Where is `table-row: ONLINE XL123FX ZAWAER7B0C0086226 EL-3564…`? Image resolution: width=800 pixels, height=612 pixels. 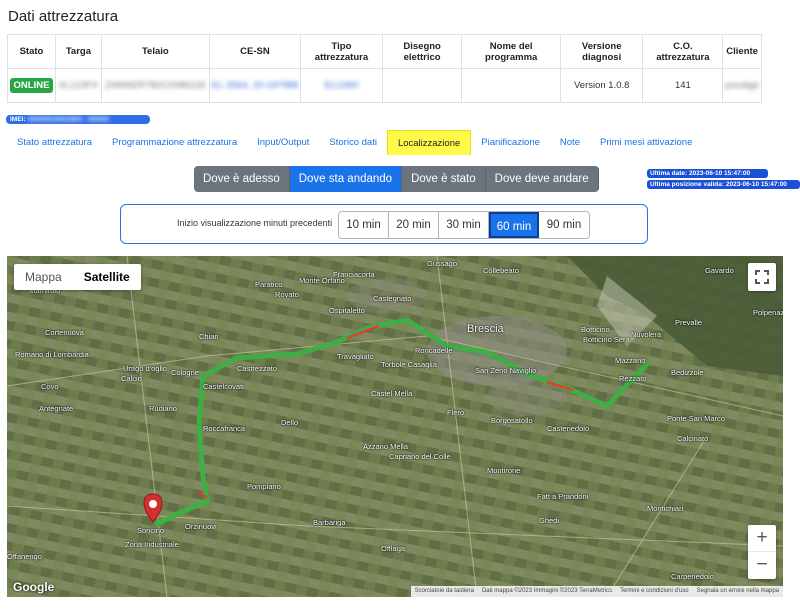
table-row: ONLINE XL123FX ZAWAER7B0C0086226 EL-3564… is located at coordinates (384, 85).